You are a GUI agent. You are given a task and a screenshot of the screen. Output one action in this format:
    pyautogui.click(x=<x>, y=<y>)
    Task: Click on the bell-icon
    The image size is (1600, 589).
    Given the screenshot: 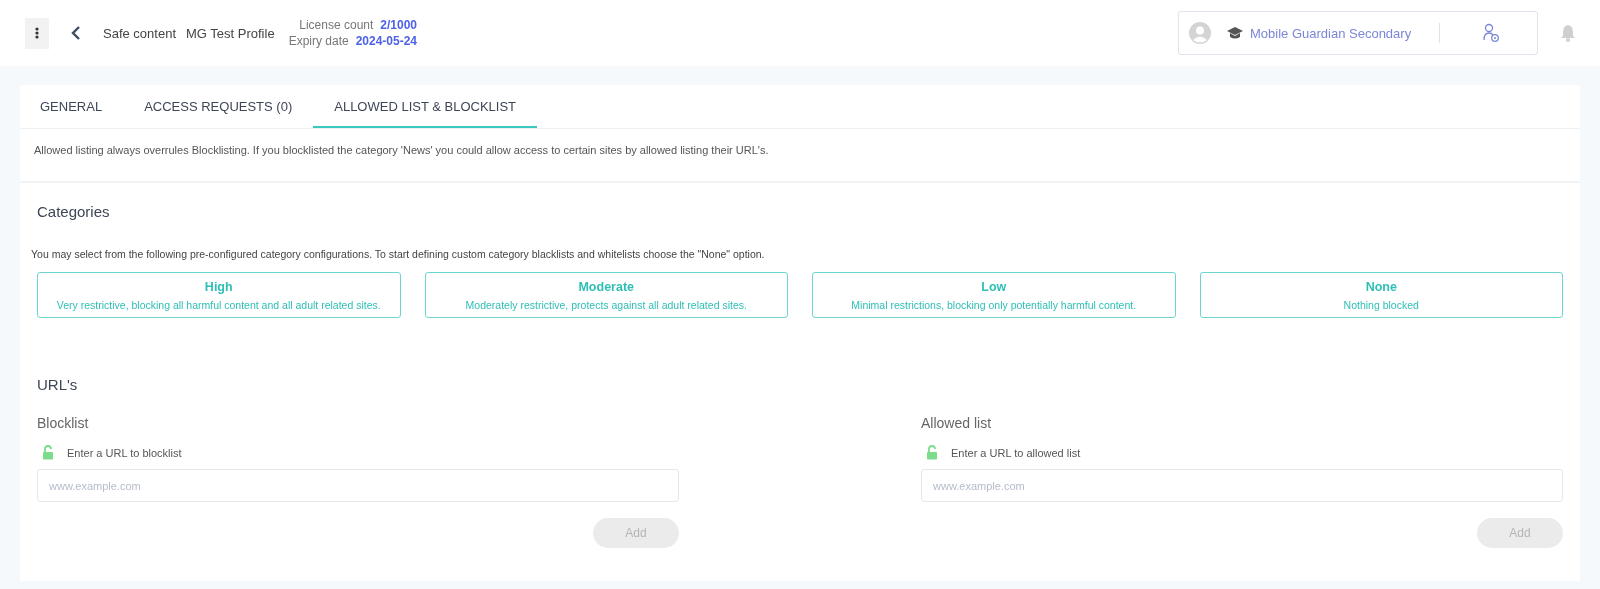 What is the action you would take?
    pyautogui.click(x=1568, y=33)
    